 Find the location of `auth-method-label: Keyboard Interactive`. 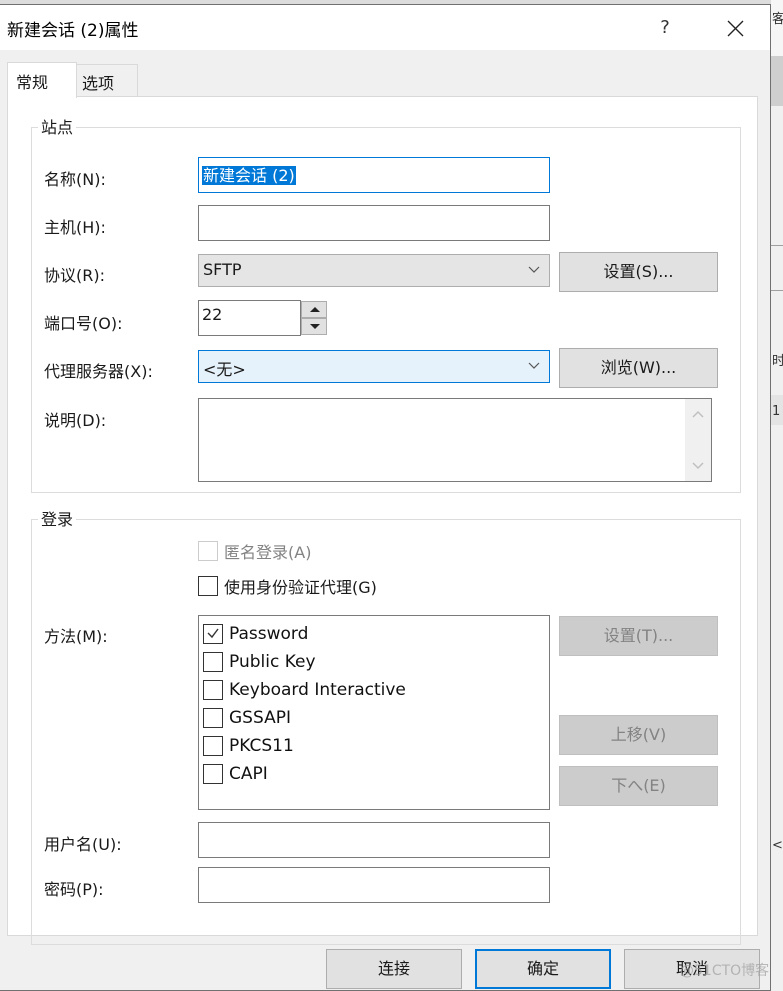

auth-method-label: Keyboard Interactive is located at coordinates (317, 690).